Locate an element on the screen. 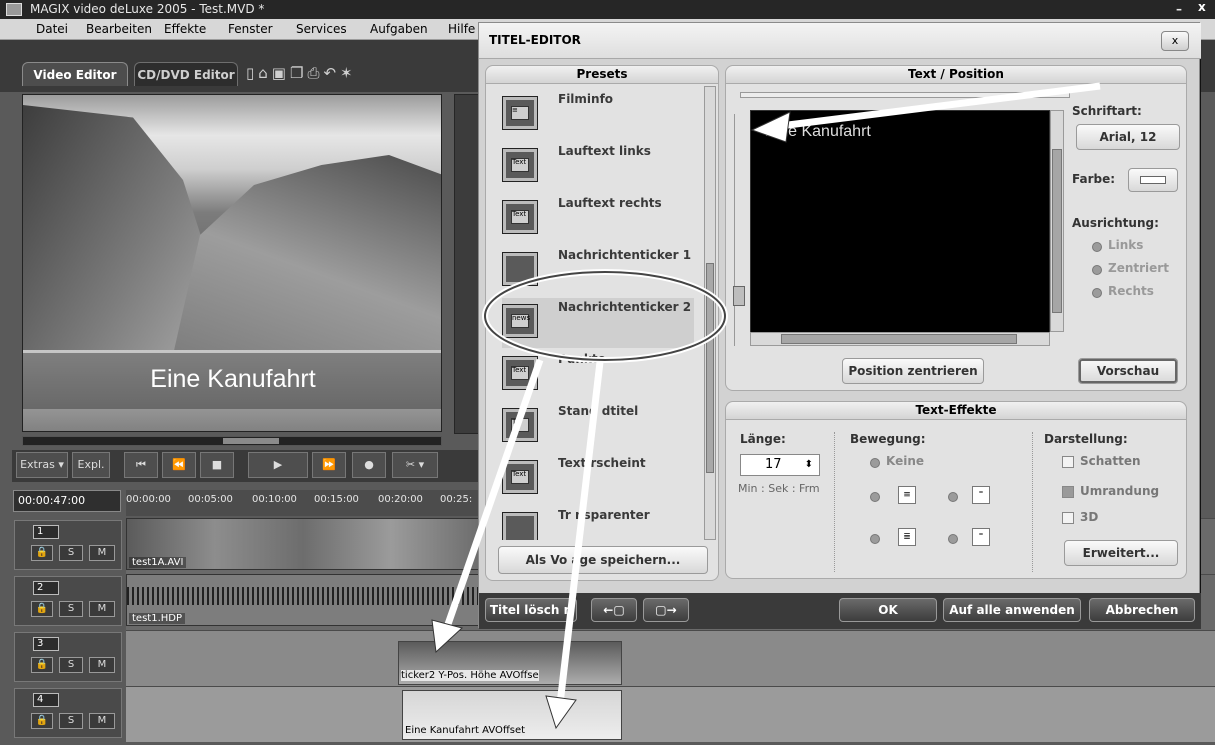 This screenshot has height=745, width=1215. dialog-close-button: x is located at coordinates (1175, 41).